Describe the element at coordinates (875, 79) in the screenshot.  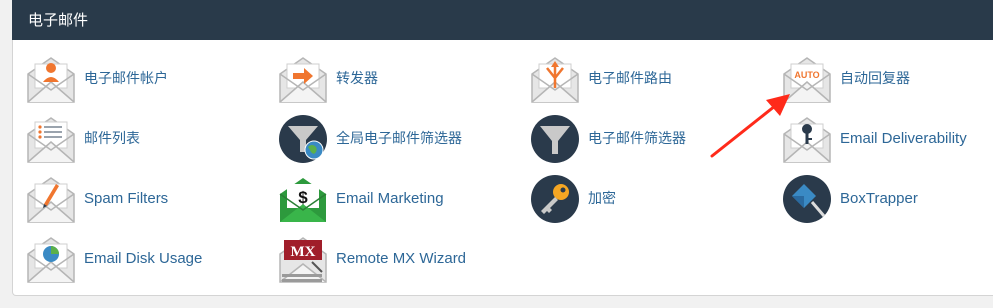
I see `item-label: 自动回复器` at that location.